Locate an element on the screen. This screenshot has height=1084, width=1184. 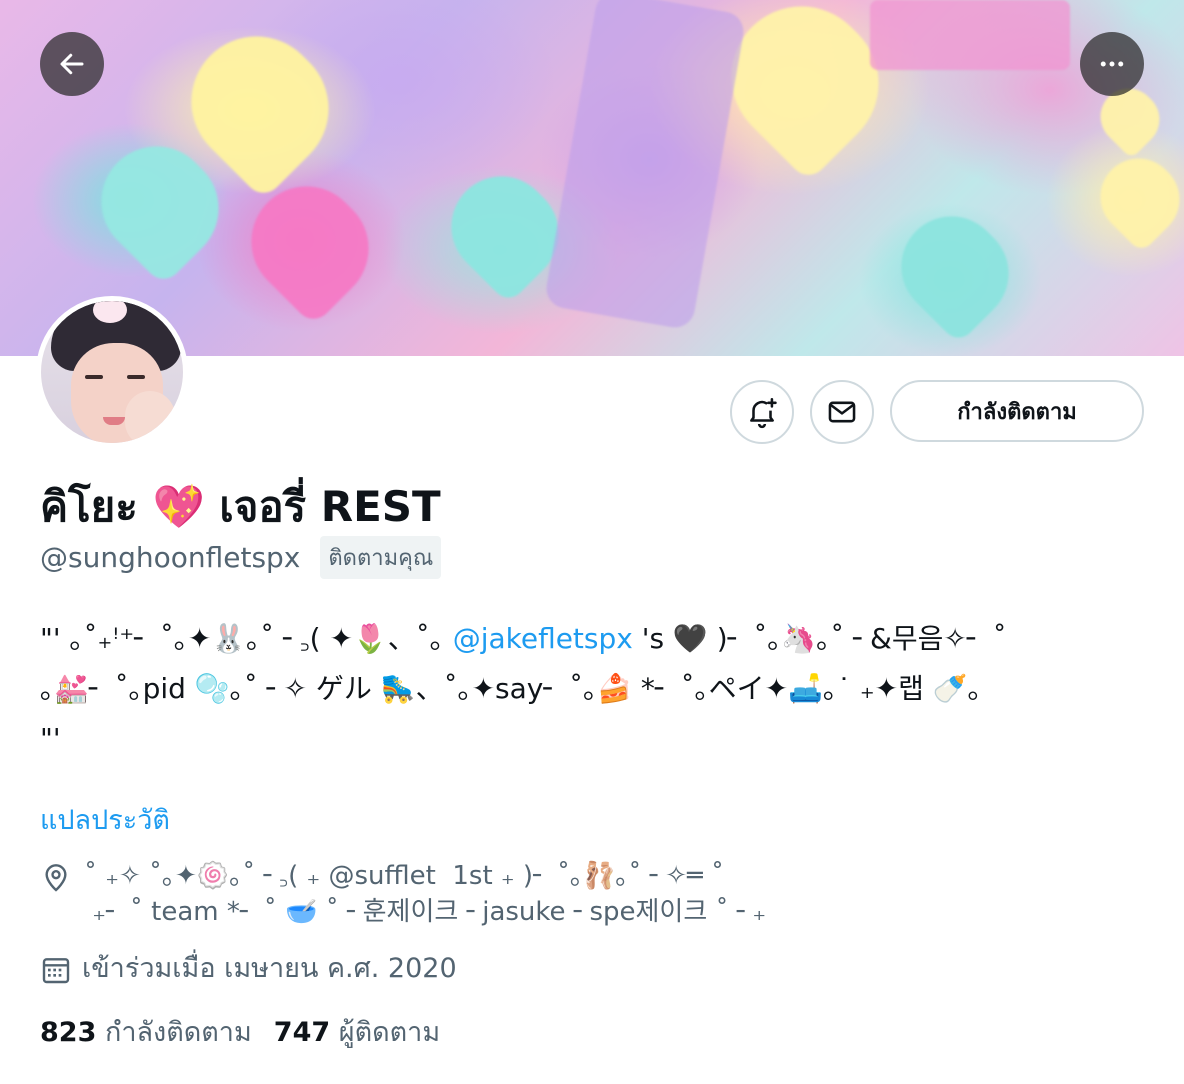
avatar-accessory is located at coordinates (110, 312).